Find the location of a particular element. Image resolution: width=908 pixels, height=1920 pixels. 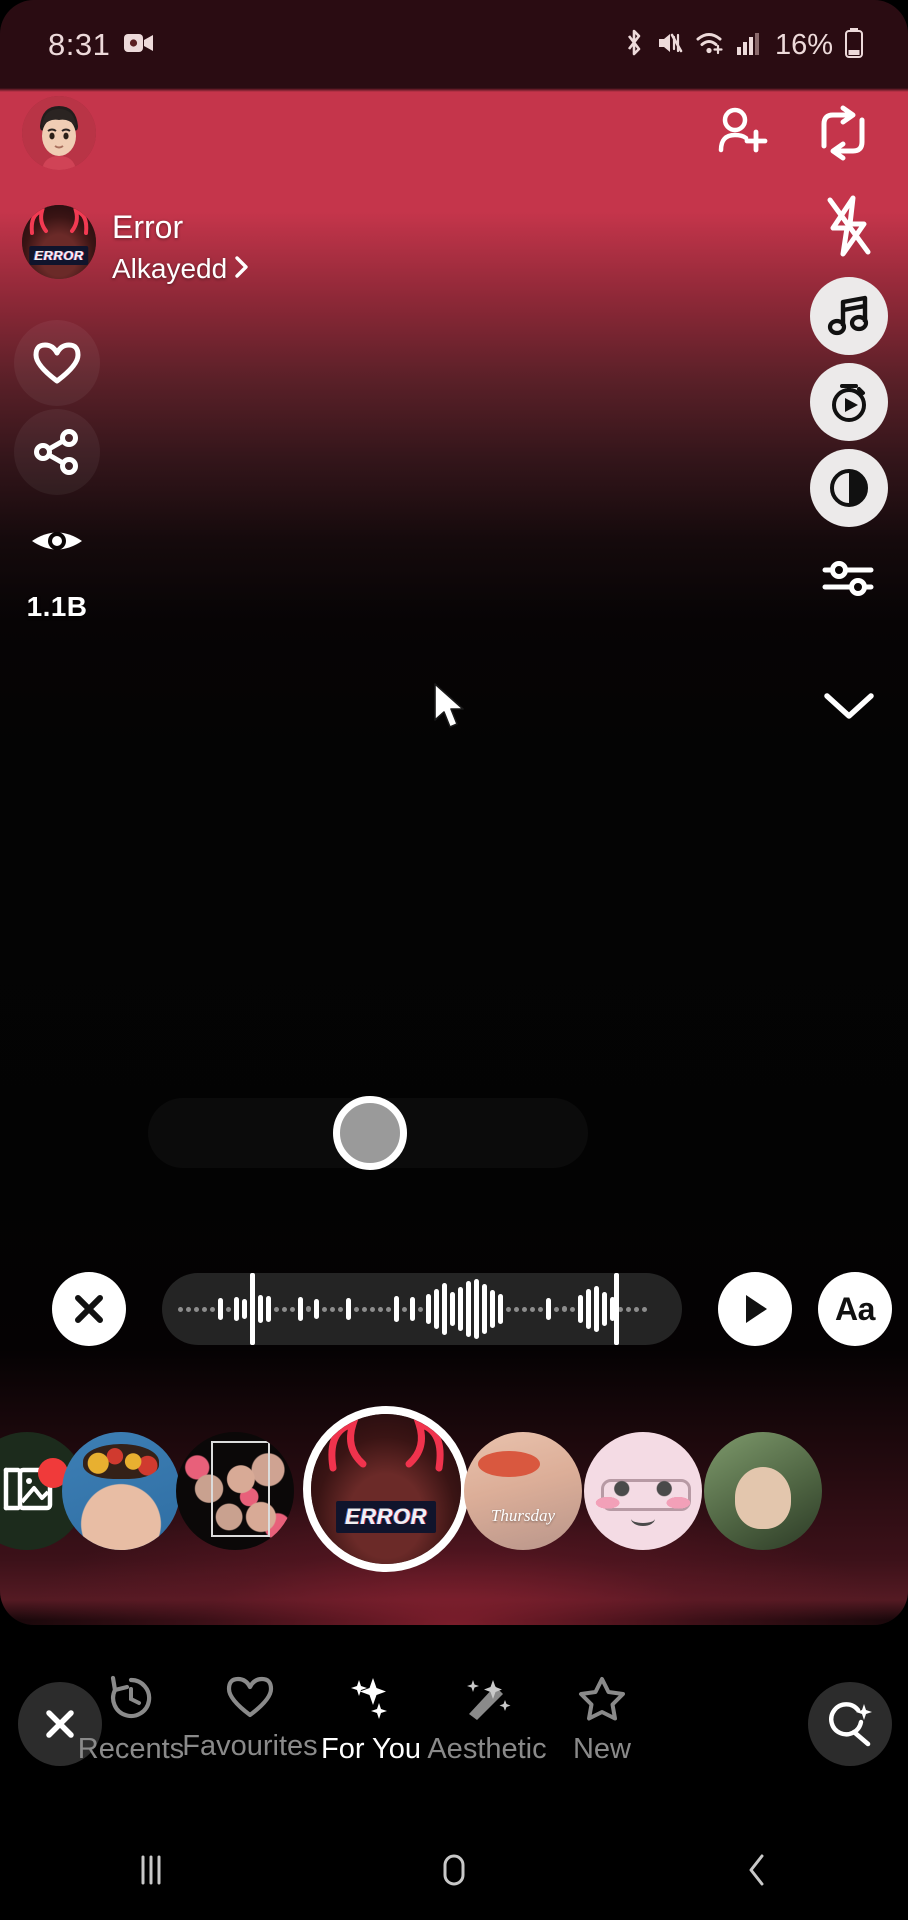

lens-carousel: ERROR Thursday is located at coordinates (454, 1500).